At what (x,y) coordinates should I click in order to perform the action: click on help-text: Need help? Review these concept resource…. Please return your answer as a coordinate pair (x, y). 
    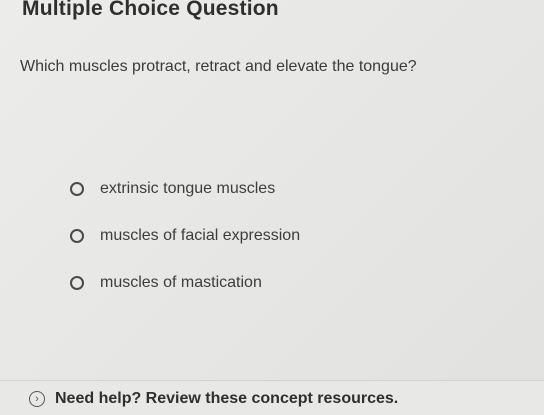
    Looking at the image, I should click on (227, 398).